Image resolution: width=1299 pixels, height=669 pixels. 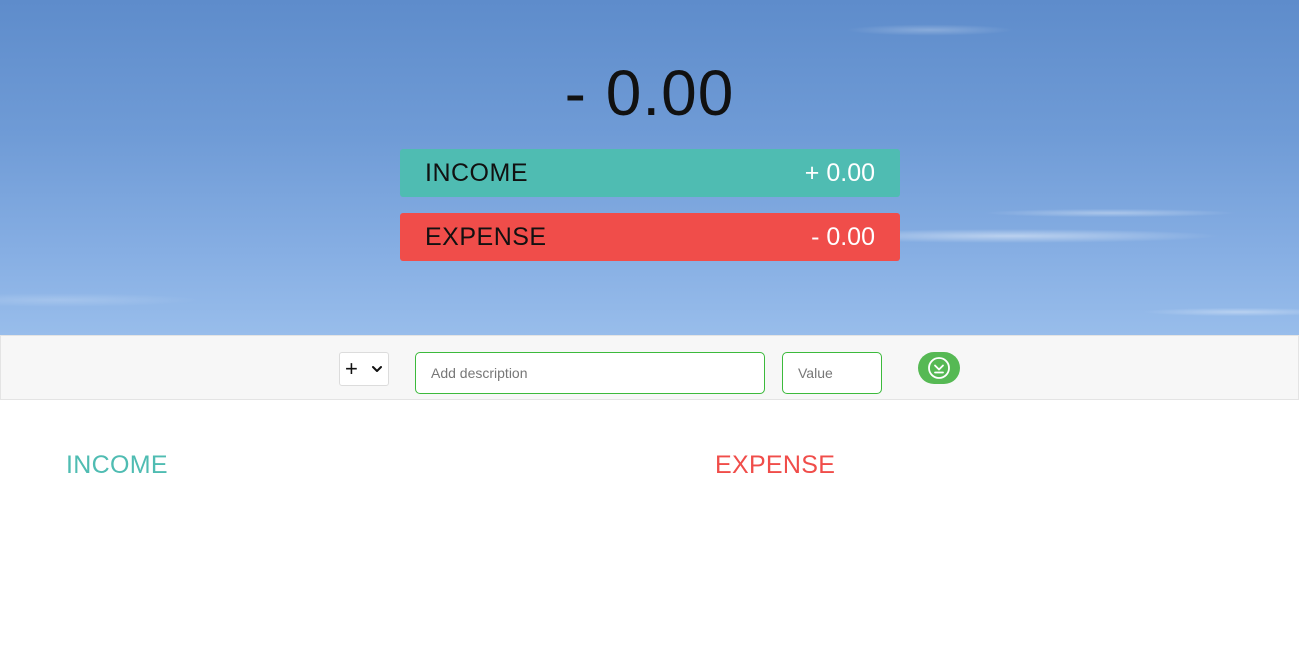 I want to click on income-list-title: INCOME, so click(x=117, y=465).